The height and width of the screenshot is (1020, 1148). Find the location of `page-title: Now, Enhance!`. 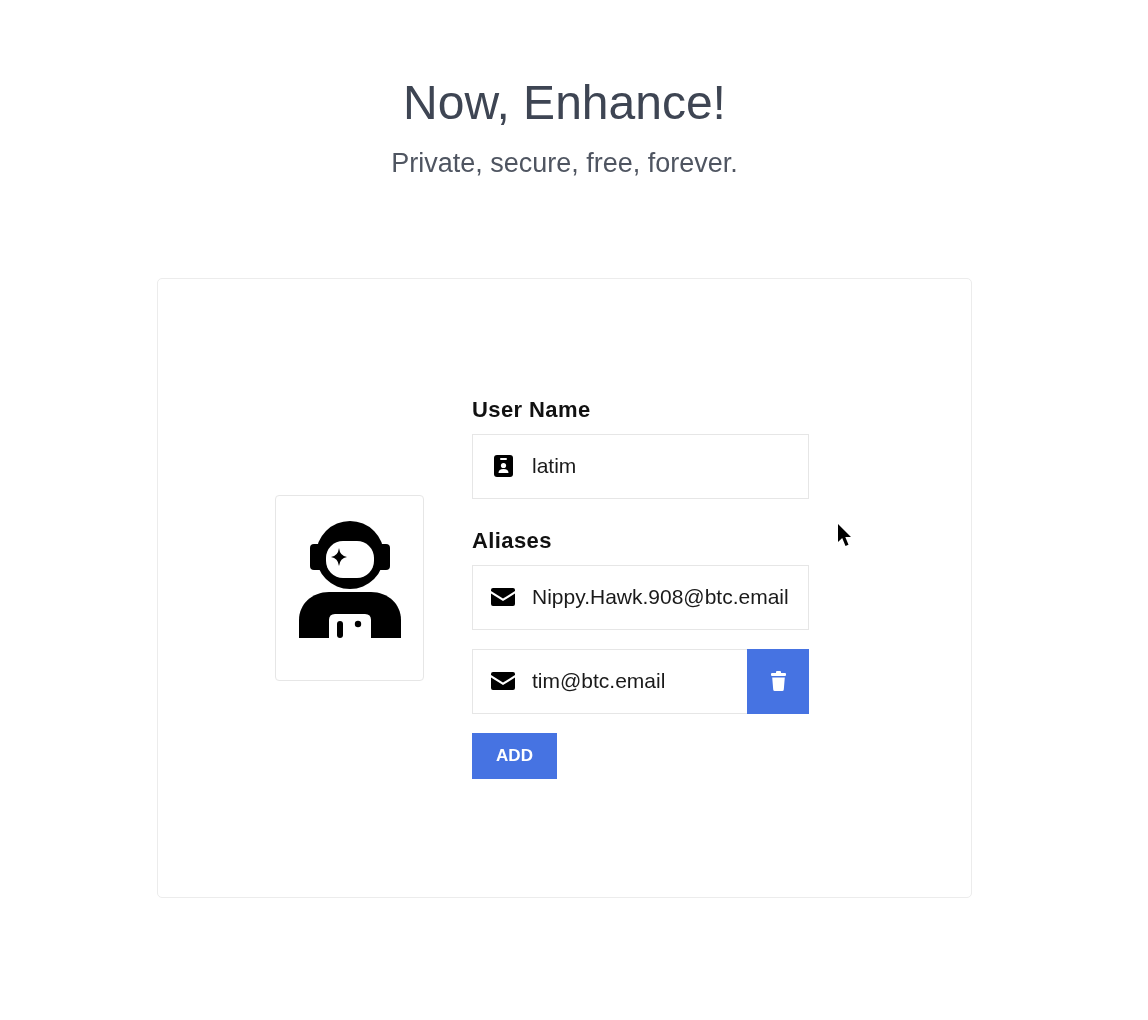

page-title: Now, Enhance! is located at coordinates (564, 103).